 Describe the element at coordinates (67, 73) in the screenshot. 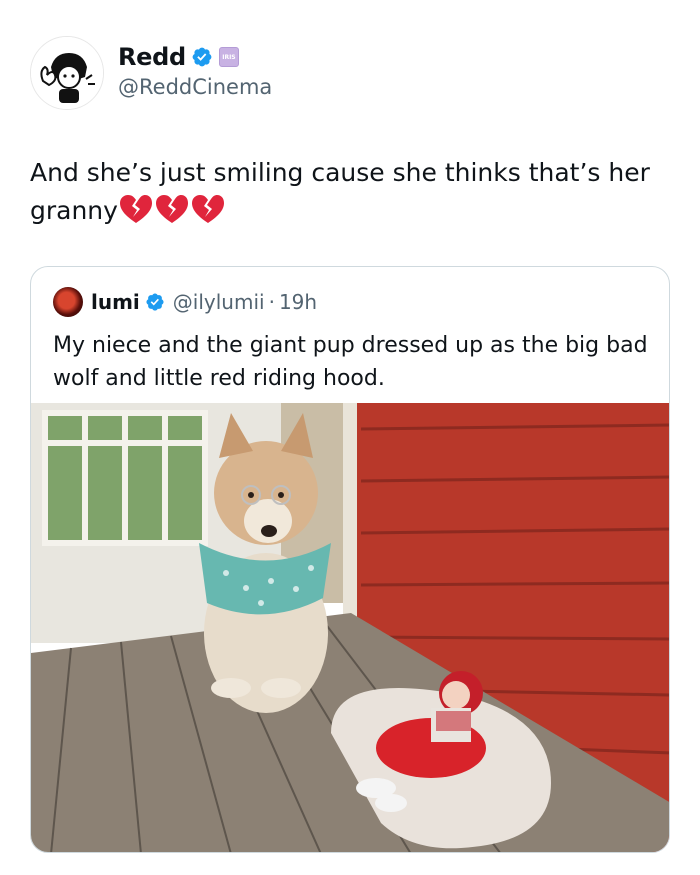

I see `author-avatar` at that location.